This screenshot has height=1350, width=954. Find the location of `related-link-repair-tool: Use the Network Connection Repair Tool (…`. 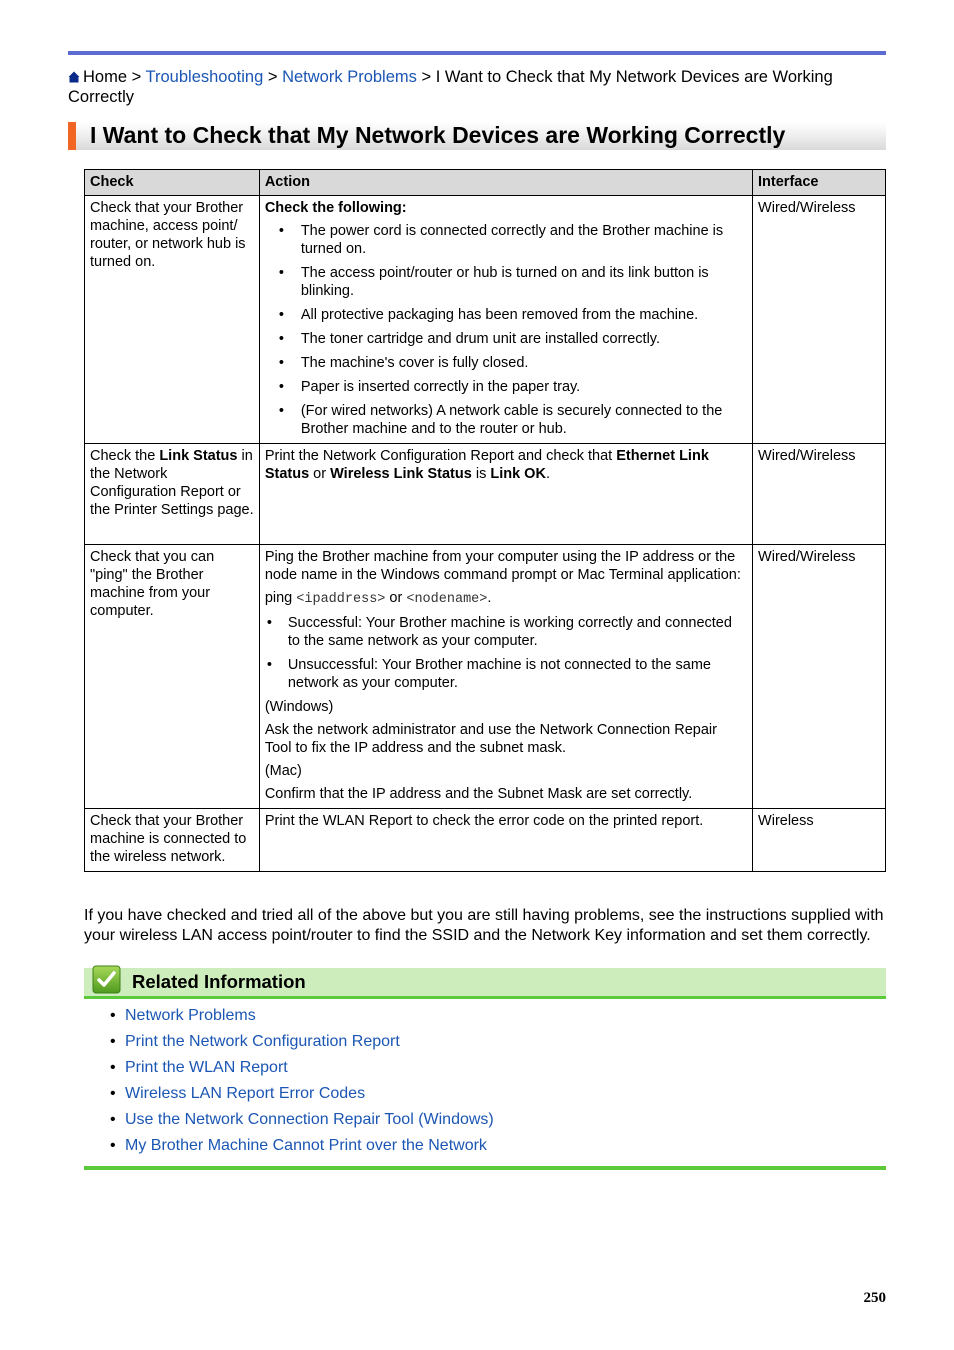

related-link-repair-tool: Use the Network Connection Repair Tool (… is located at coordinates (309, 1119).